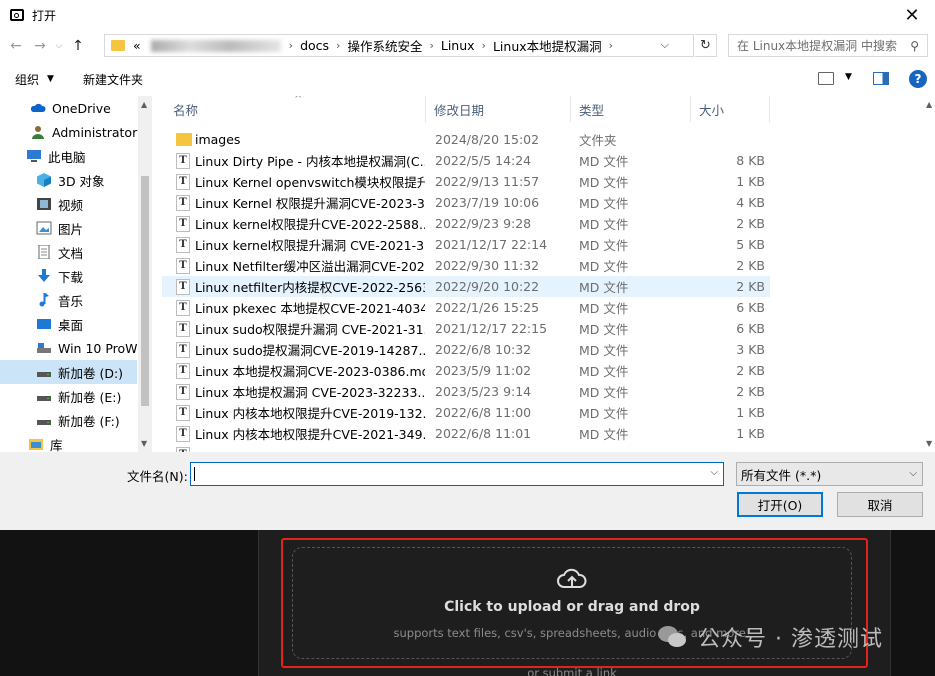 Image resolution: width=935 pixels, height=676 pixels. Describe the element at coordinates (118, 45) in the screenshot. I see `folder-icon` at that location.